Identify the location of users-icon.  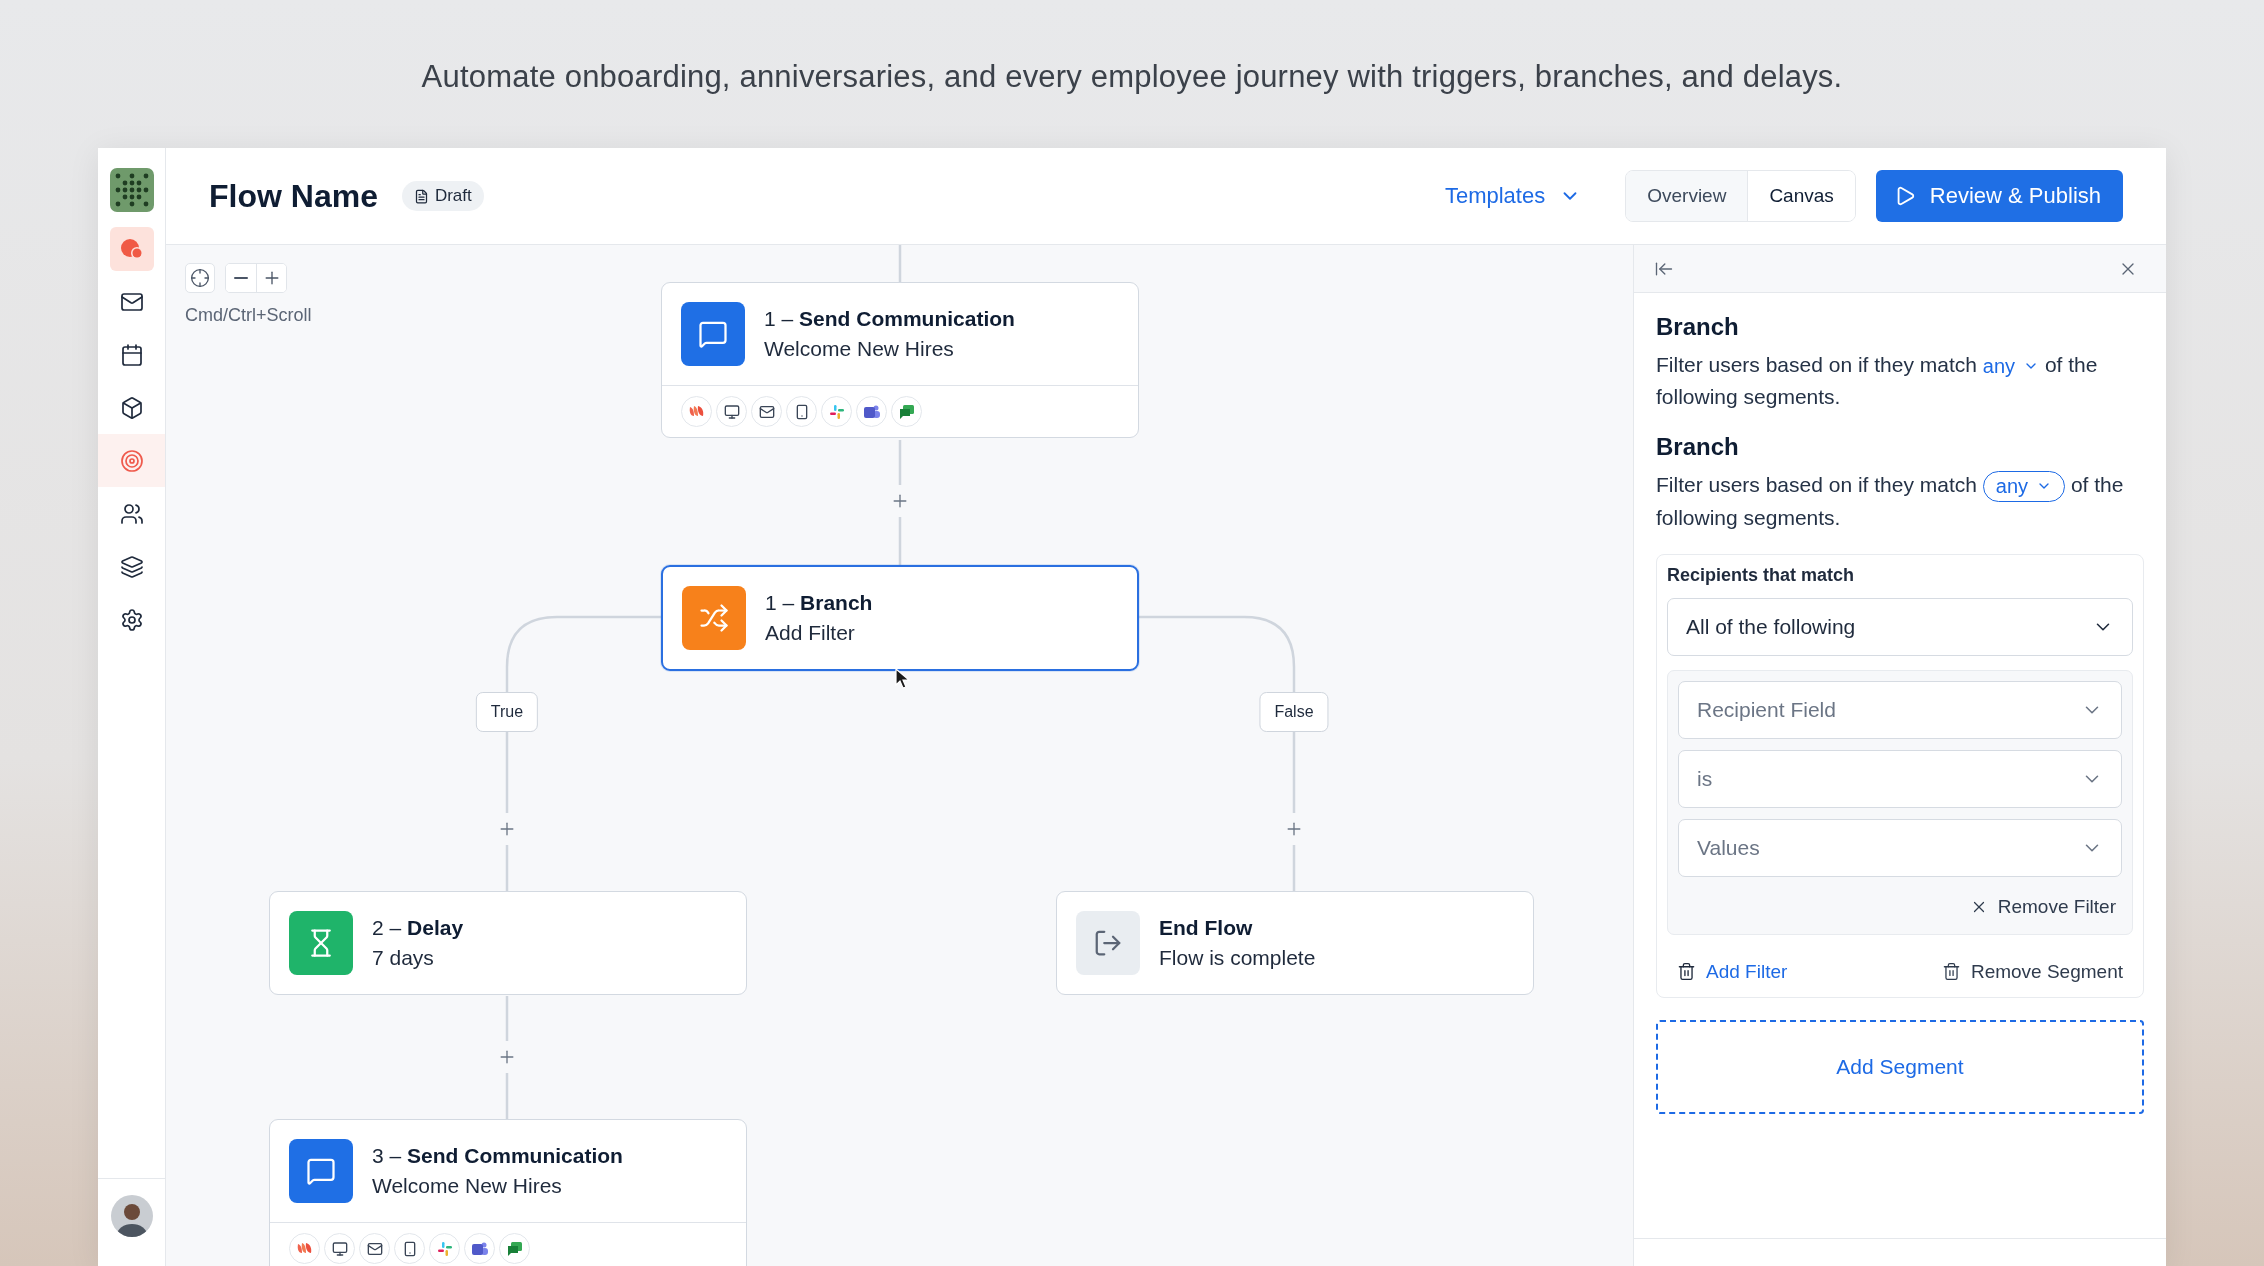
(131, 513).